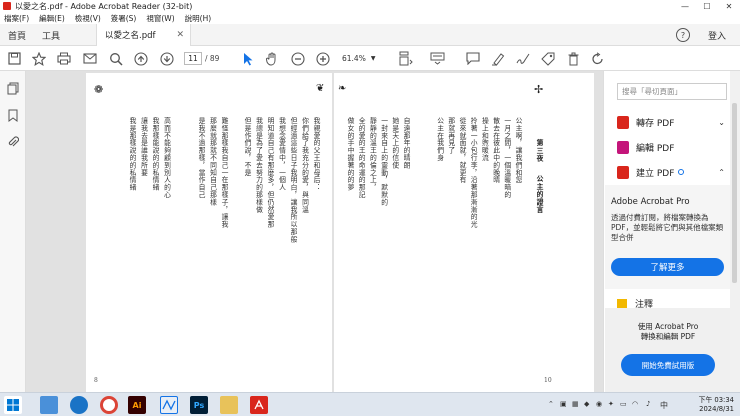 The width and height of the screenshot is (740, 416). I want to click on battery-icon: ▭, so click(623, 404).